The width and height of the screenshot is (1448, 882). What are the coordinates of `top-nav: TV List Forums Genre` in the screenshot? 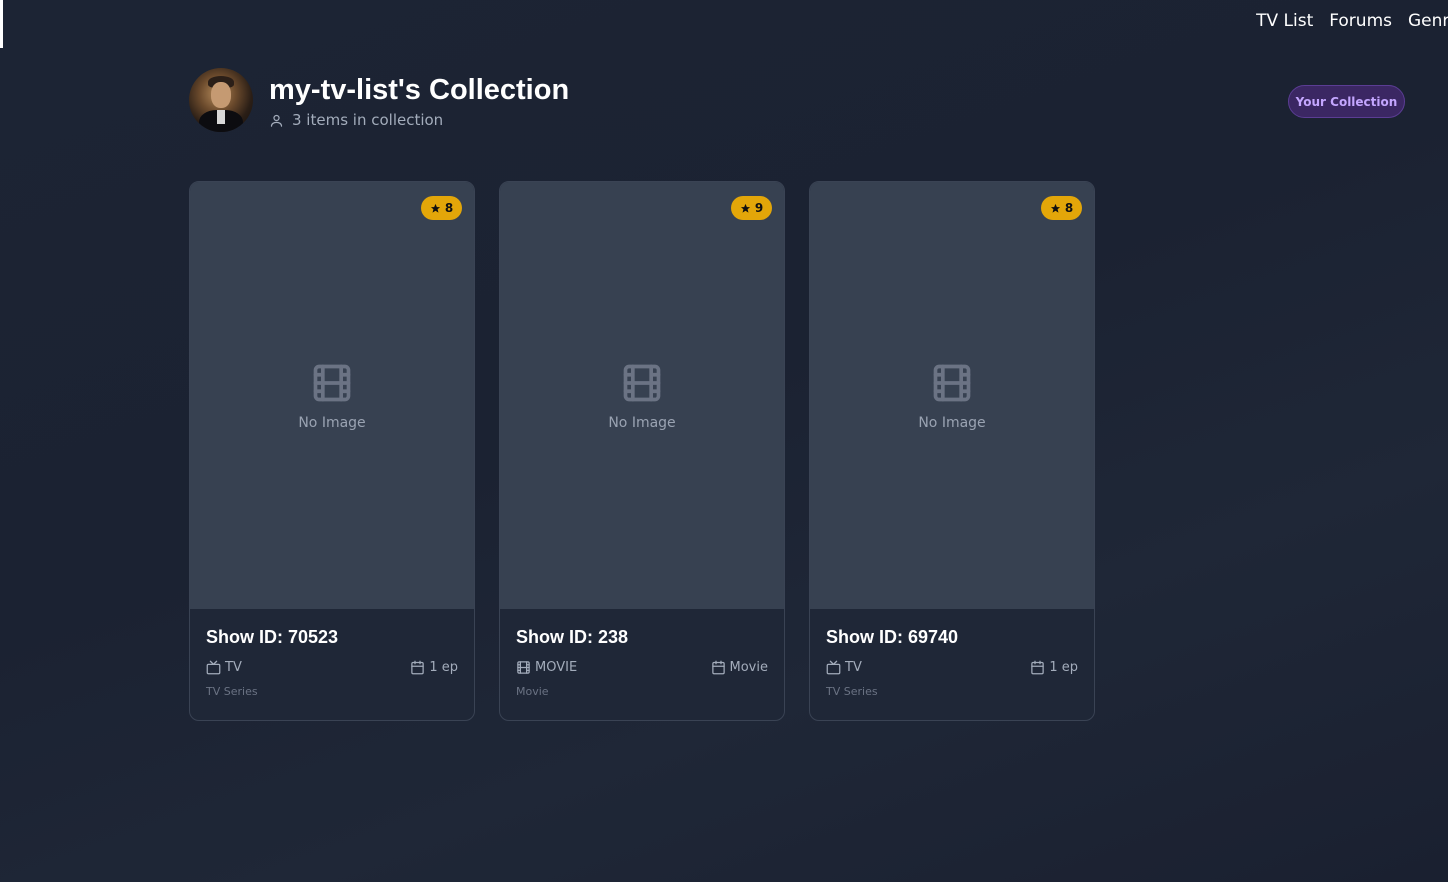 It's located at (1352, 21).